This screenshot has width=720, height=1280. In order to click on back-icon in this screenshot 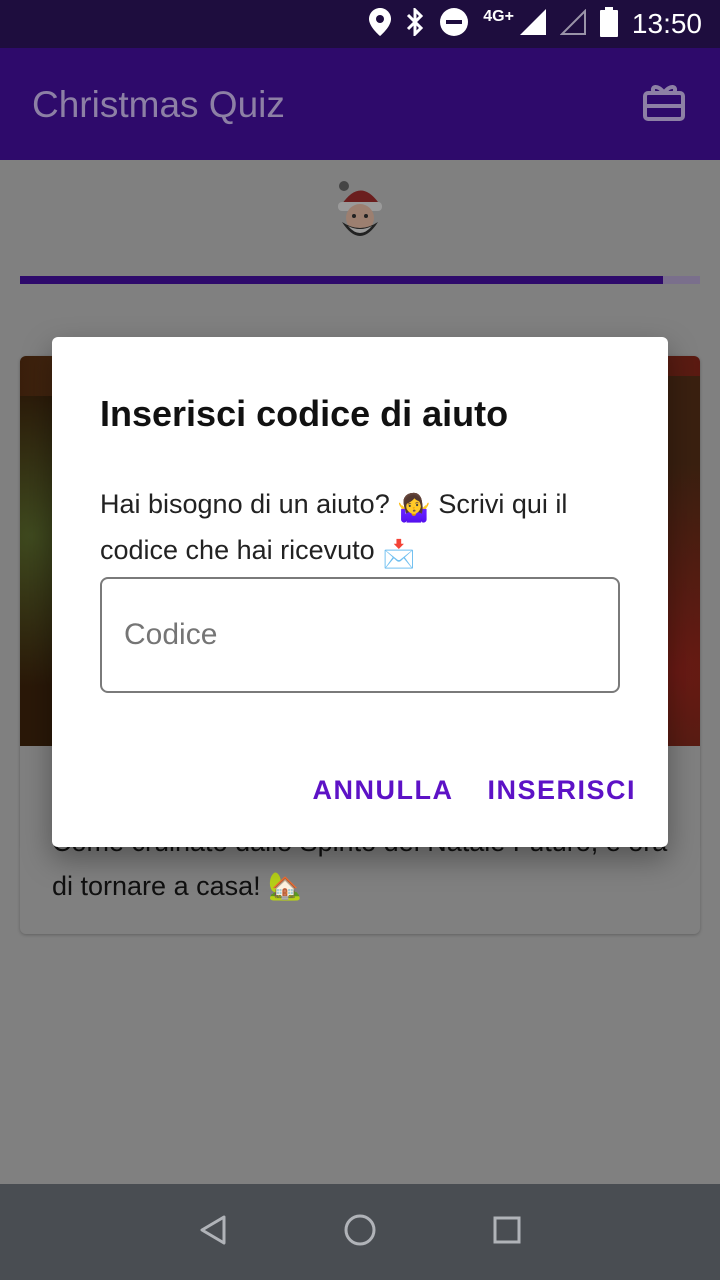, I will do `click(213, 1232)`.